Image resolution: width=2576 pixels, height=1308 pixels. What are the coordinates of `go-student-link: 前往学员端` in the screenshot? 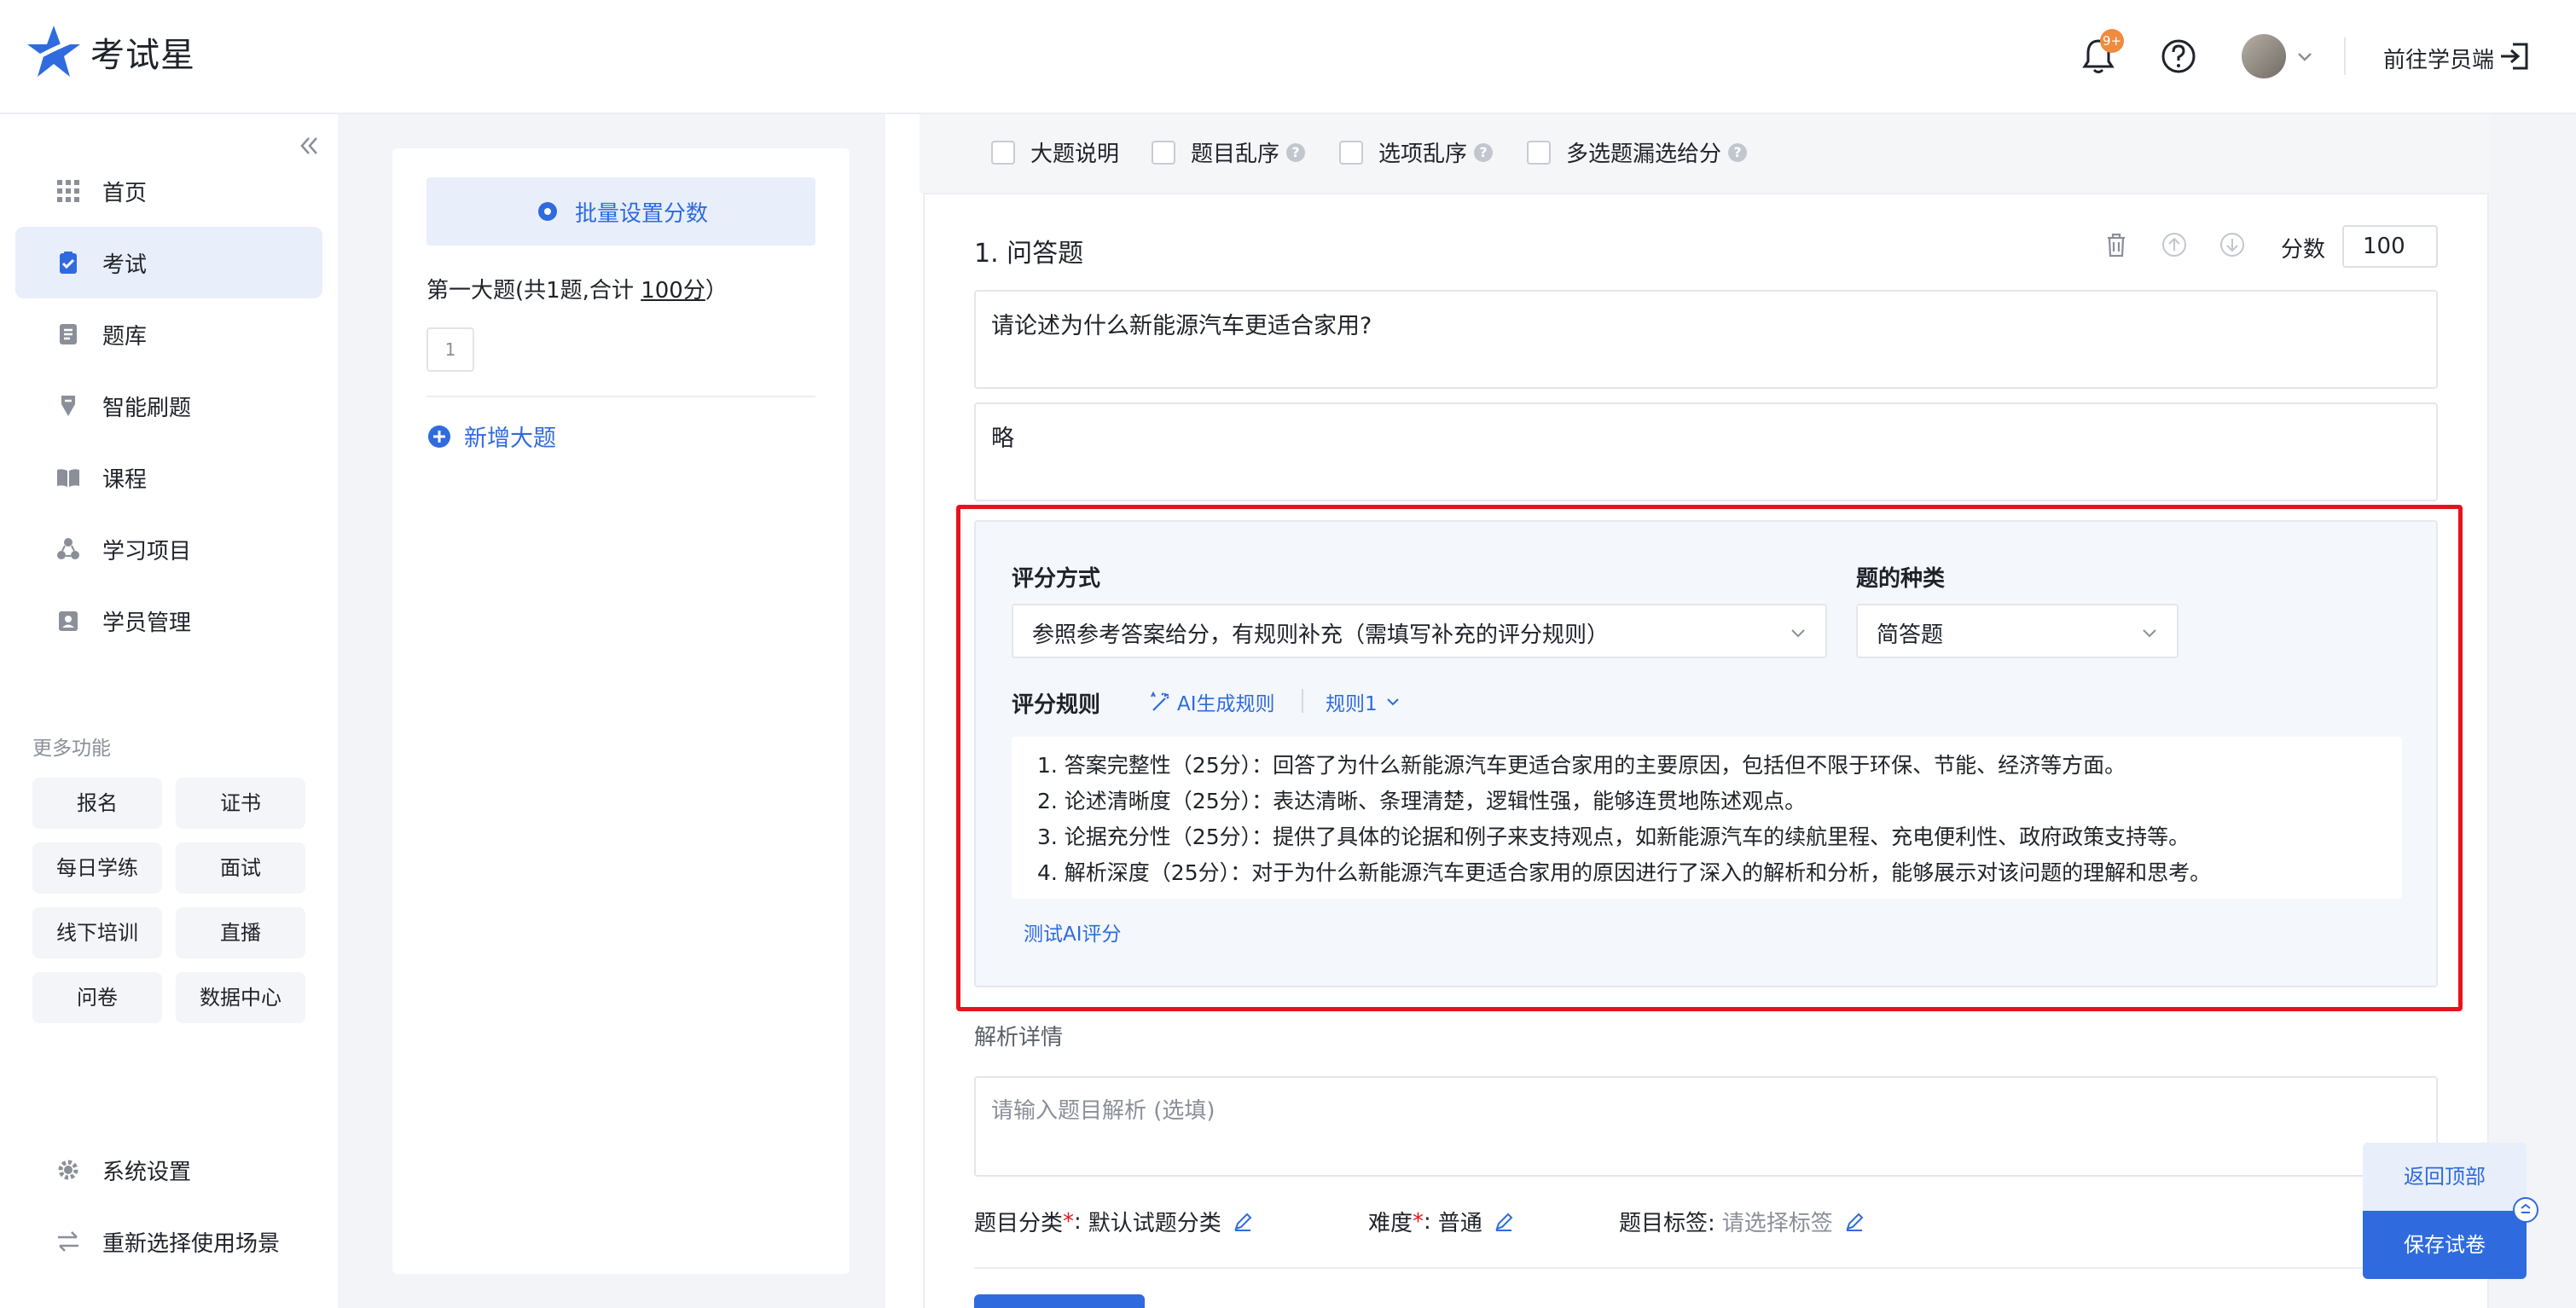 It's located at (2438, 58).